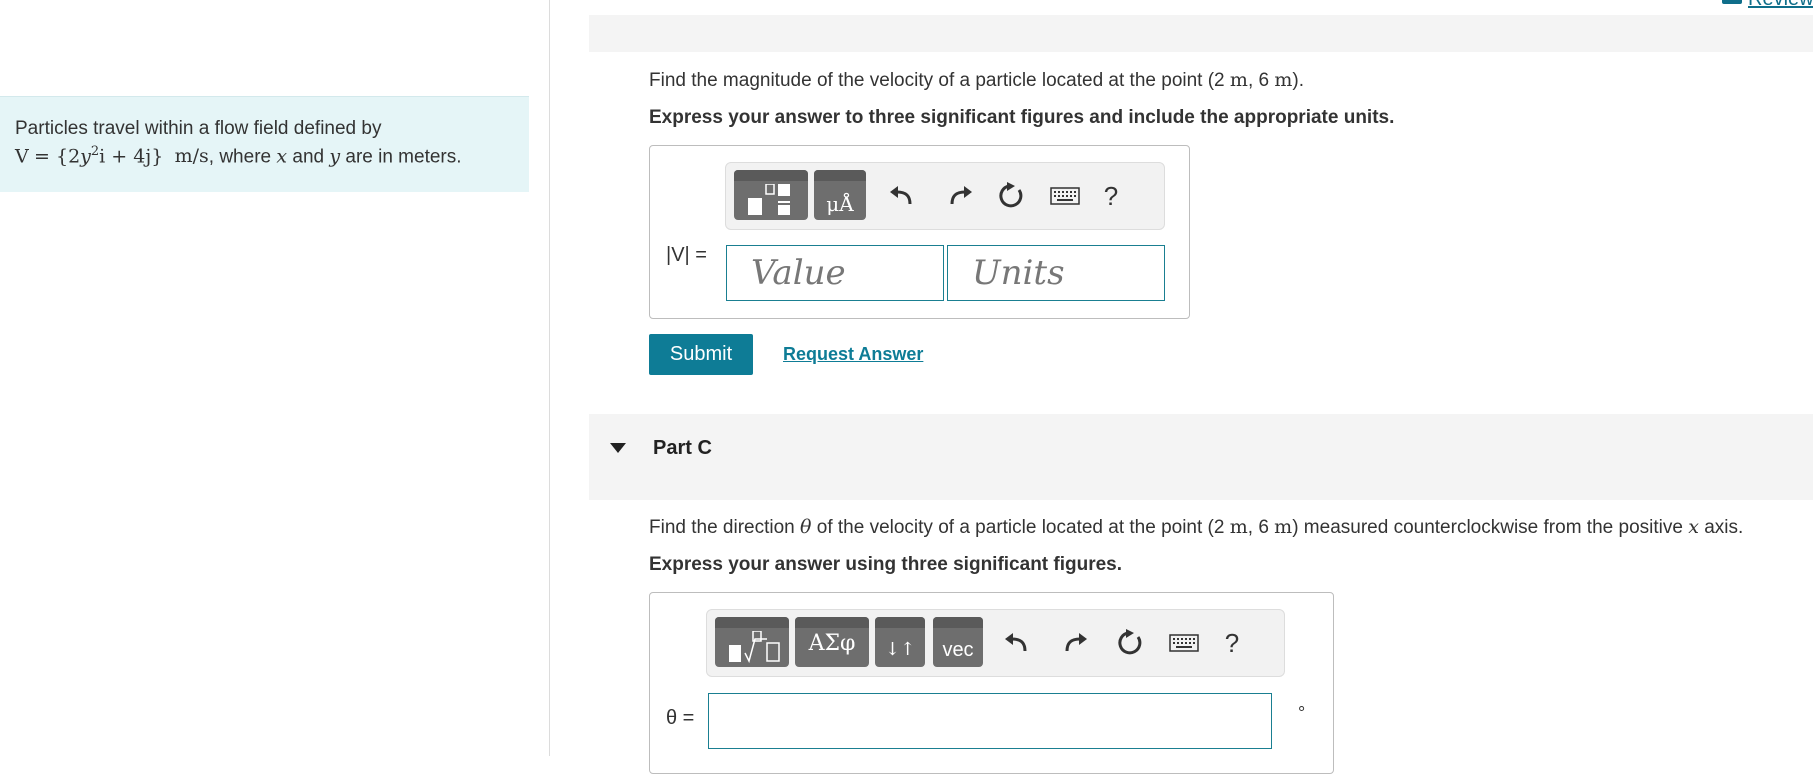  Describe the element at coordinates (57, 156) in the screenshot. I see `velocity-eq: = {2` at that location.